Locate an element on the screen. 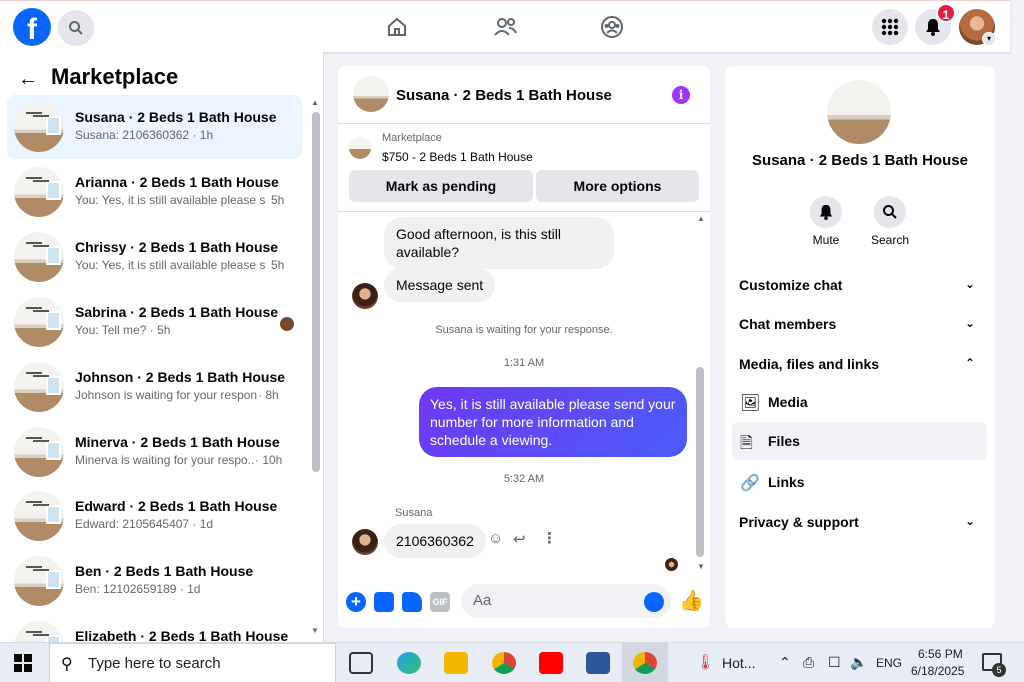 The width and height of the screenshot is (1024, 682). active-app-highlight is located at coordinates (645, 662).